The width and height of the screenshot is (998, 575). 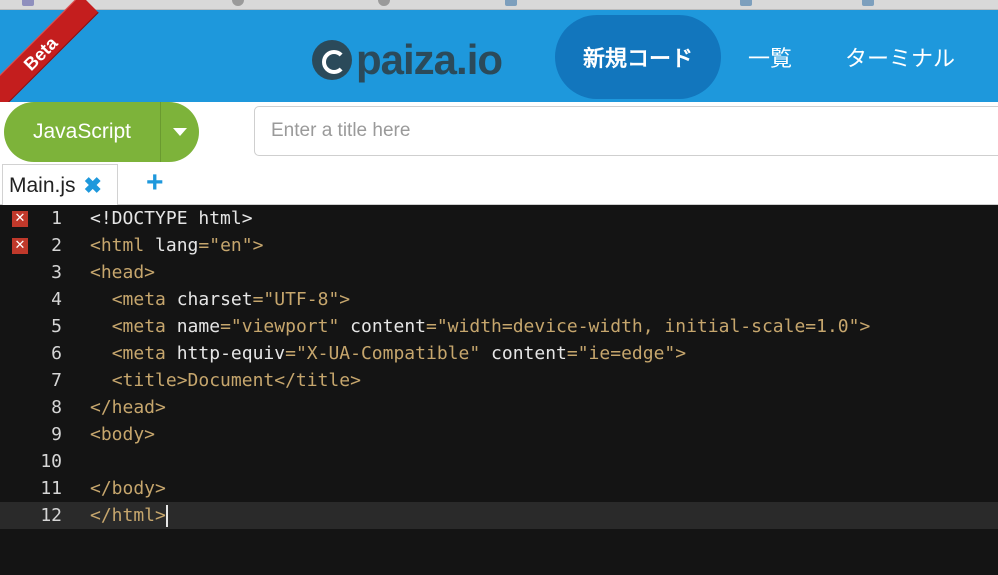 I want to click on code-tag: <html, so click(x=117, y=245).